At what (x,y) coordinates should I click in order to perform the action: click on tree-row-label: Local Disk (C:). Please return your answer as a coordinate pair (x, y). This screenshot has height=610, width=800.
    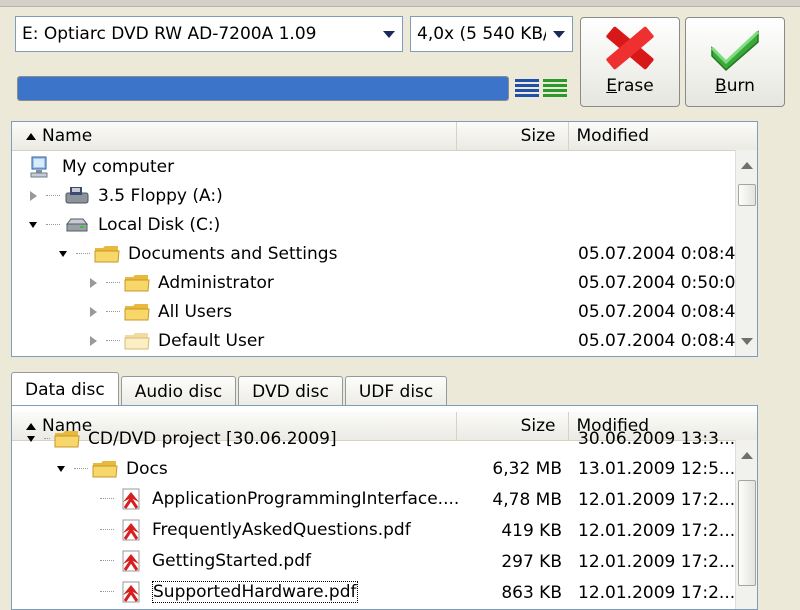
    Looking at the image, I should click on (159, 224).